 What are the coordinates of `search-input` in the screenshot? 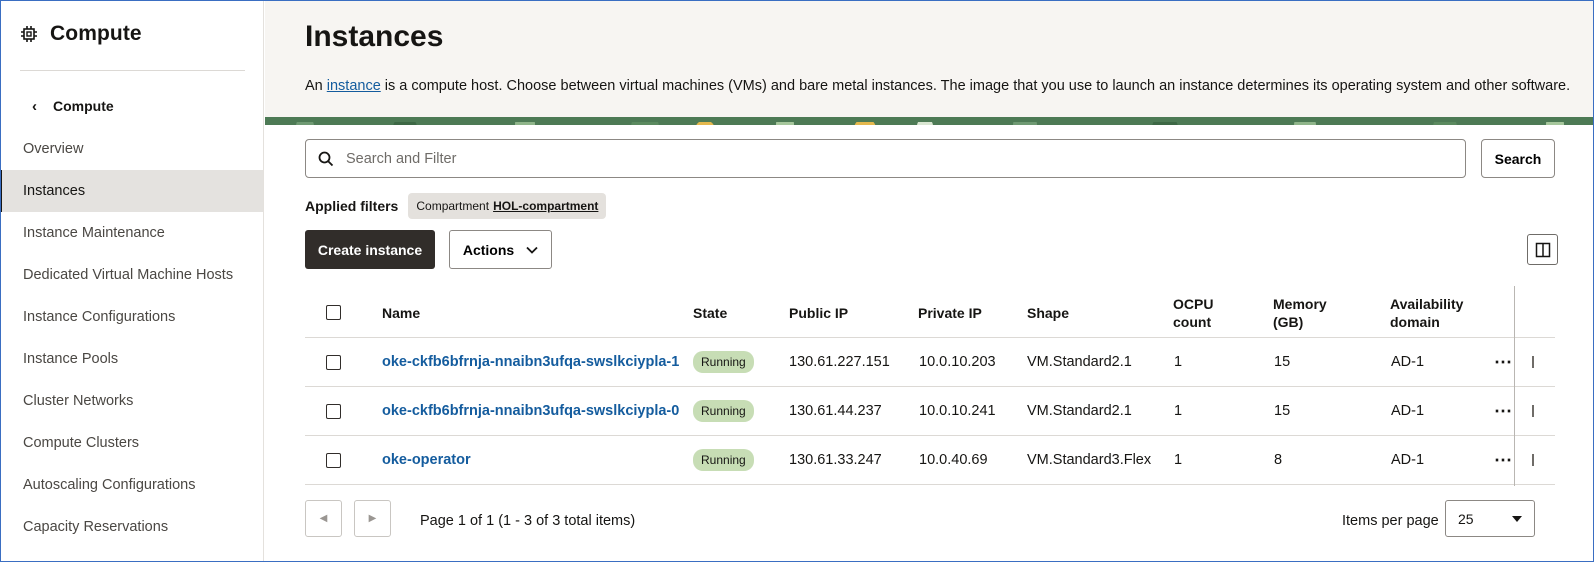 It's located at (886, 158).